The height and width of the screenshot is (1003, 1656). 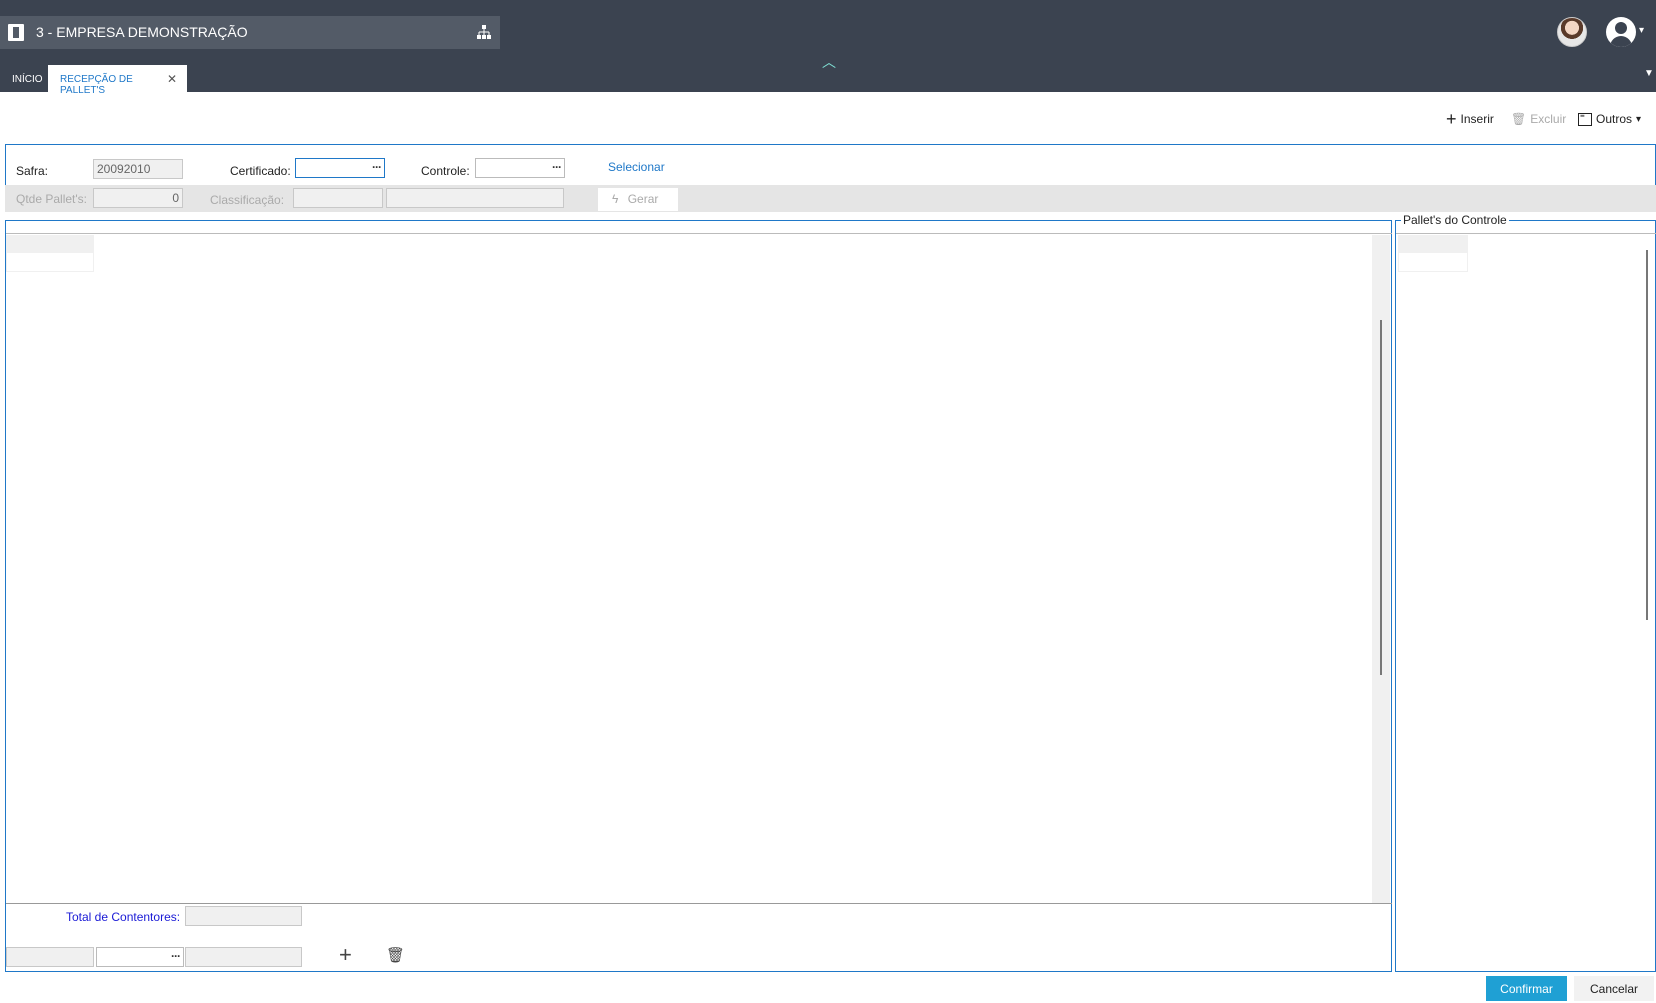 What do you see at coordinates (1649, 73) in the screenshot?
I see `menu-dropdown-icon: ▼` at bounding box center [1649, 73].